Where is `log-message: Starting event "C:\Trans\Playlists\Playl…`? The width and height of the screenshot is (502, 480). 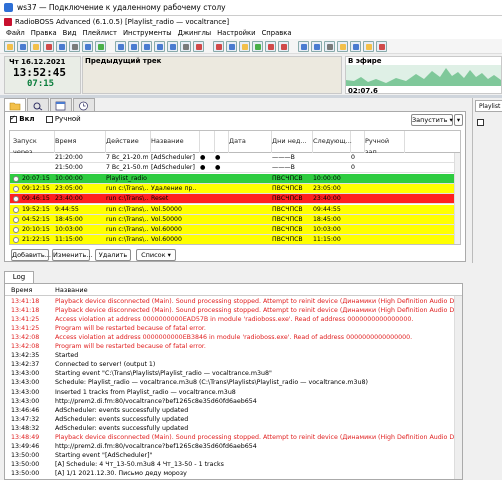 log-message: Starting event "C:\Trans\Playlists\Playl… is located at coordinates (163, 374).